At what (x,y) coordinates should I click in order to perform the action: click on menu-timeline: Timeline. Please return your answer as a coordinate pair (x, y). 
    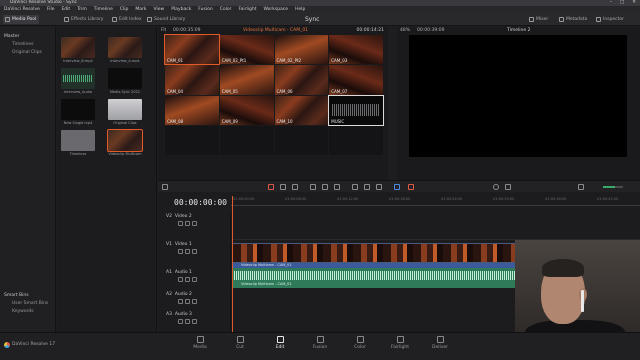
    Looking at the image, I should click on (103, 9).